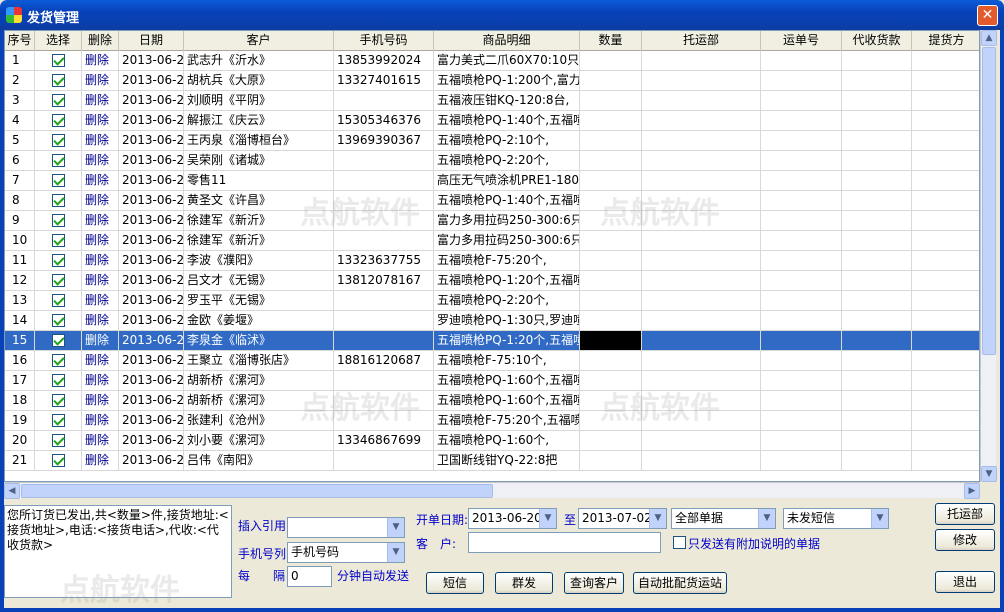  Describe the element at coordinates (524, 583) in the screenshot. I see `bulk-send-button: 群发` at that location.